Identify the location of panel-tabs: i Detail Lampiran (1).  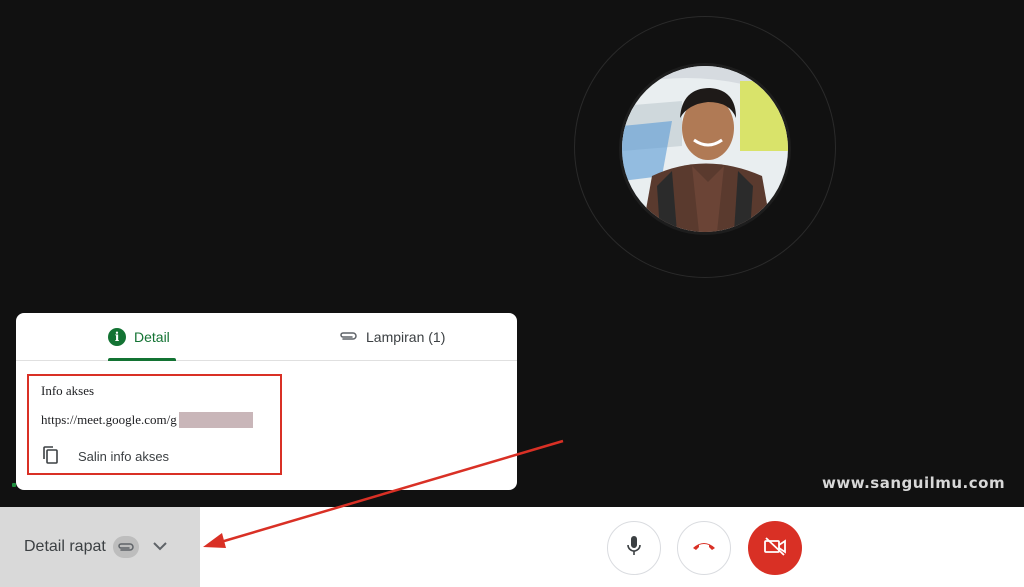
(266, 337).